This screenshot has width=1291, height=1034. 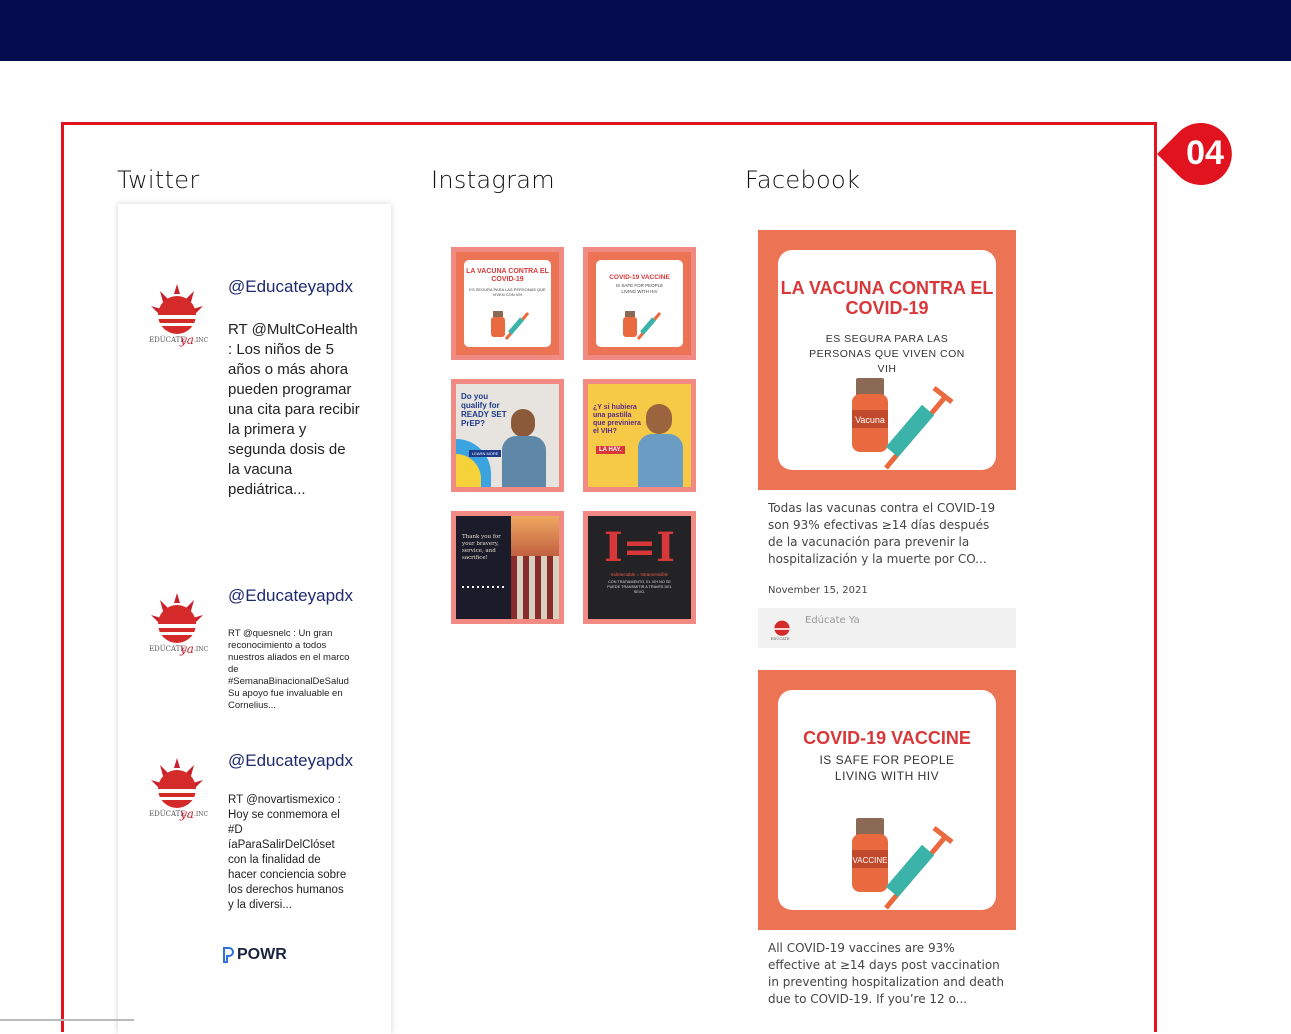 What do you see at coordinates (484, 410) in the screenshot?
I see `post-title: Do you qualify for READY SET PrEP?` at bounding box center [484, 410].